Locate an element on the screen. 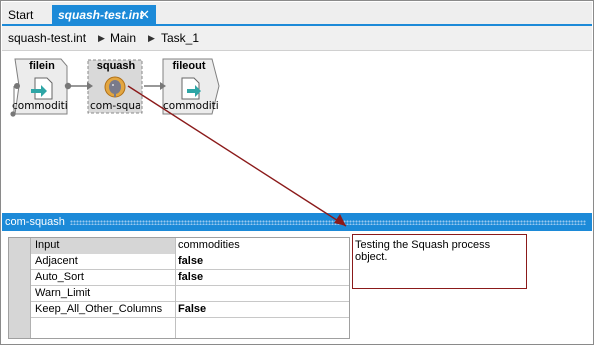  table-row: Warn_Limit is located at coordinates (179, 294).